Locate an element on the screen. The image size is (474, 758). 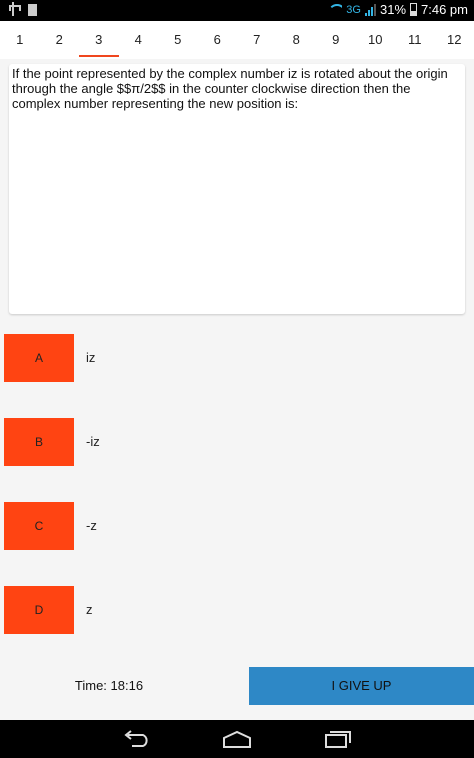
back-icon is located at coordinates (136, 739).